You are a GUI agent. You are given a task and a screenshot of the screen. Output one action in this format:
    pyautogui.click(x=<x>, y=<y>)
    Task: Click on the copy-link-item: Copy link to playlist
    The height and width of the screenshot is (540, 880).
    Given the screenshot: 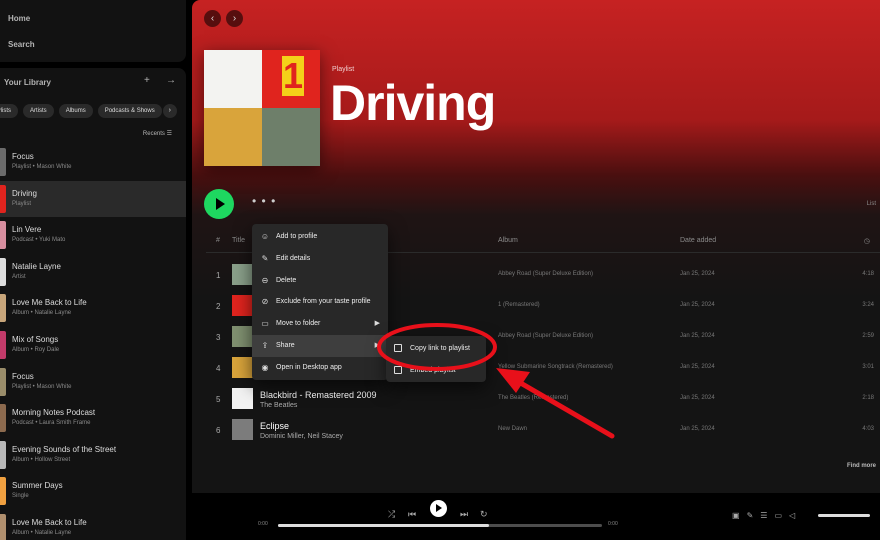 What is the action you would take?
    pyautogui.click(x=436, y=348)
    